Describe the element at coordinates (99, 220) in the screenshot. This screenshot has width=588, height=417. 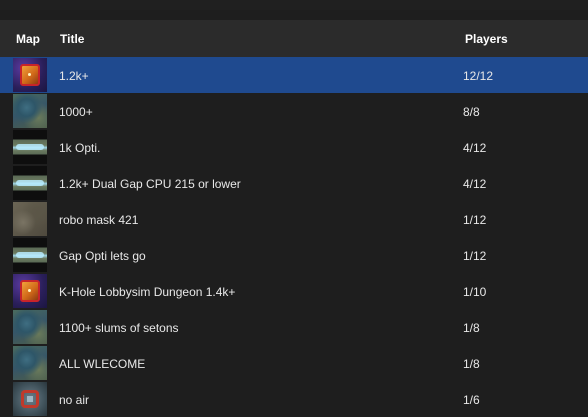
I see `lobby-title: robo mask 421` at that location.